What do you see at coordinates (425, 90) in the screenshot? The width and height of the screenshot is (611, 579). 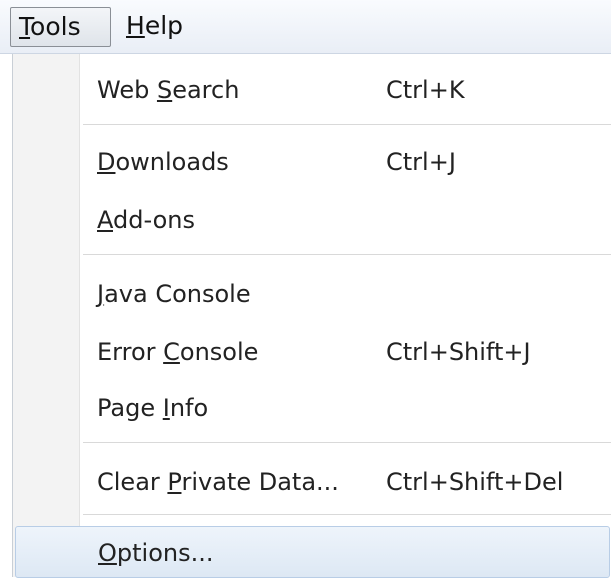 I see `menu-item-shortcut: Ctrl+K` at bounding box center [425, 90].